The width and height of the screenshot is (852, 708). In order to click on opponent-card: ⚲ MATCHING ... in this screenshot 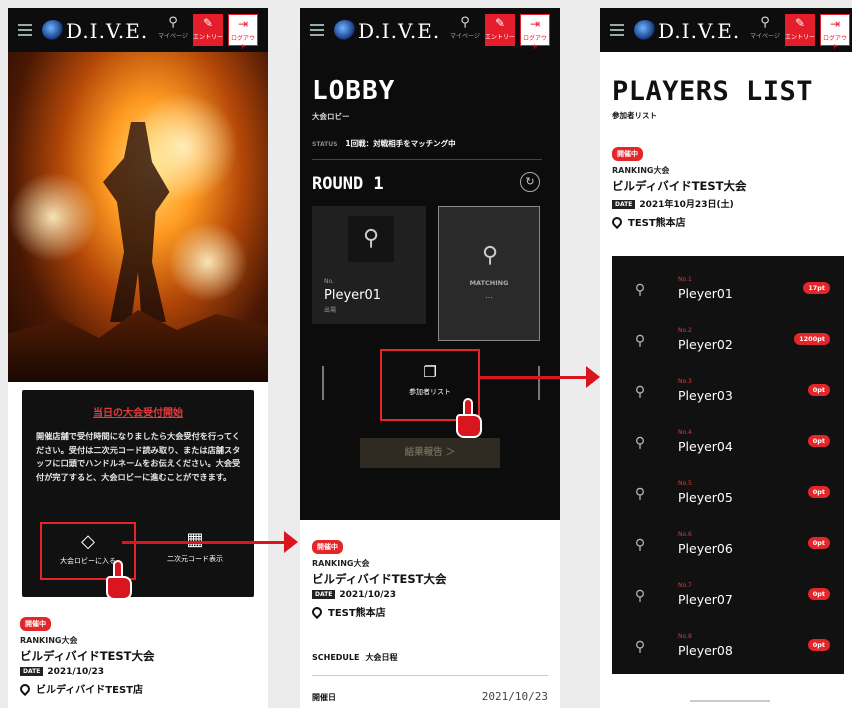, I will do `click(489, 273)`.